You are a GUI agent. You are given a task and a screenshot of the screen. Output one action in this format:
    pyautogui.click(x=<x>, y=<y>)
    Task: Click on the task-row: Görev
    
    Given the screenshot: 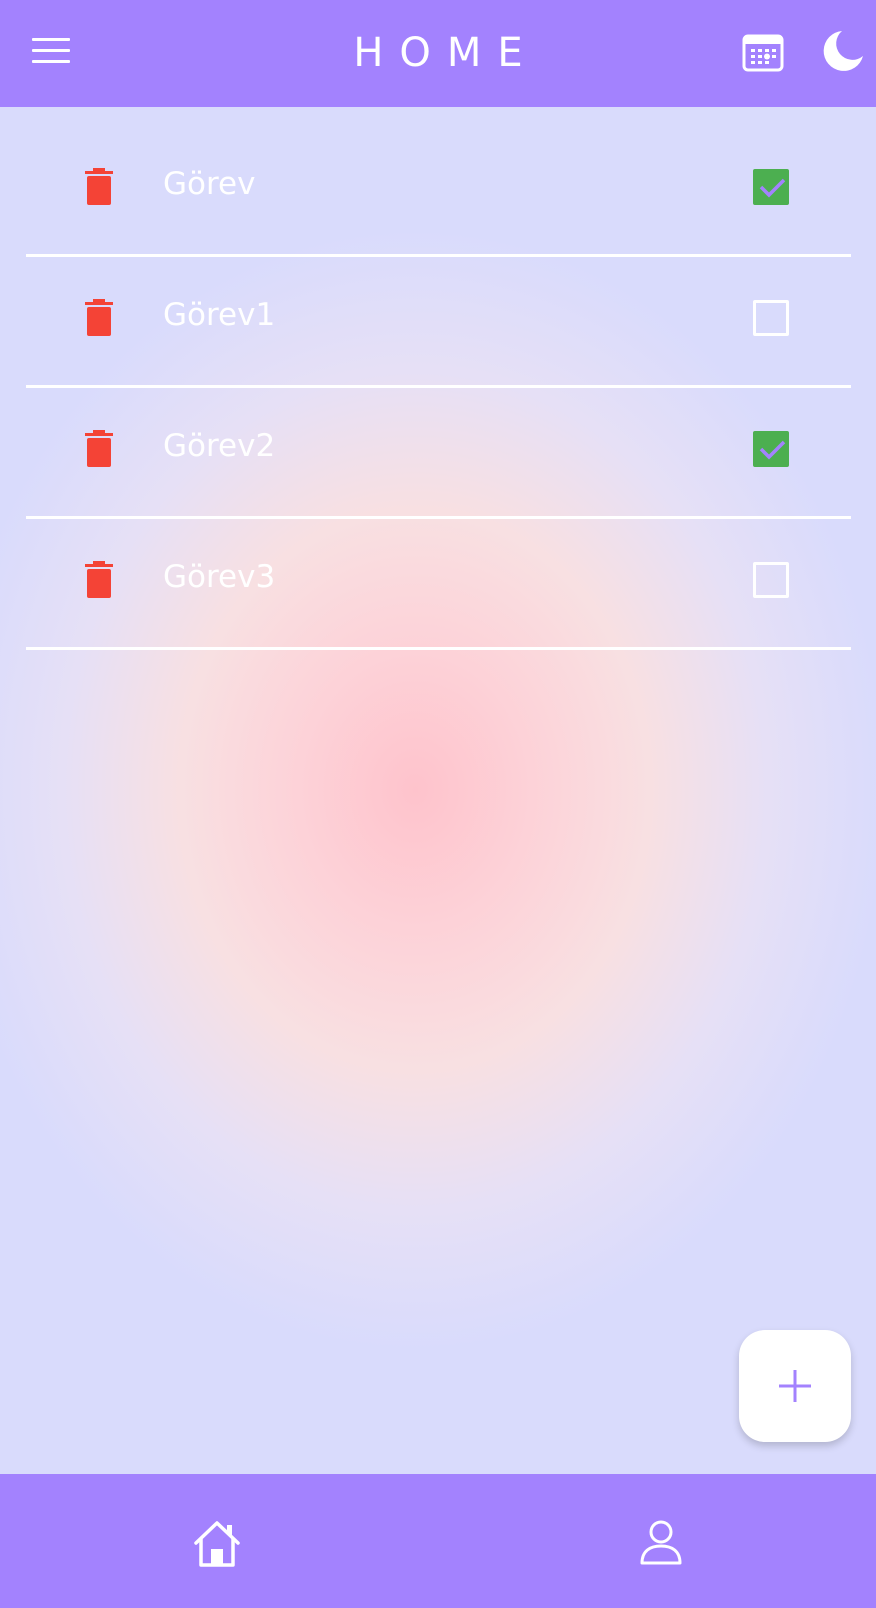 What is the action you would take?
    pyautogui.click(x=438, y=191)
    